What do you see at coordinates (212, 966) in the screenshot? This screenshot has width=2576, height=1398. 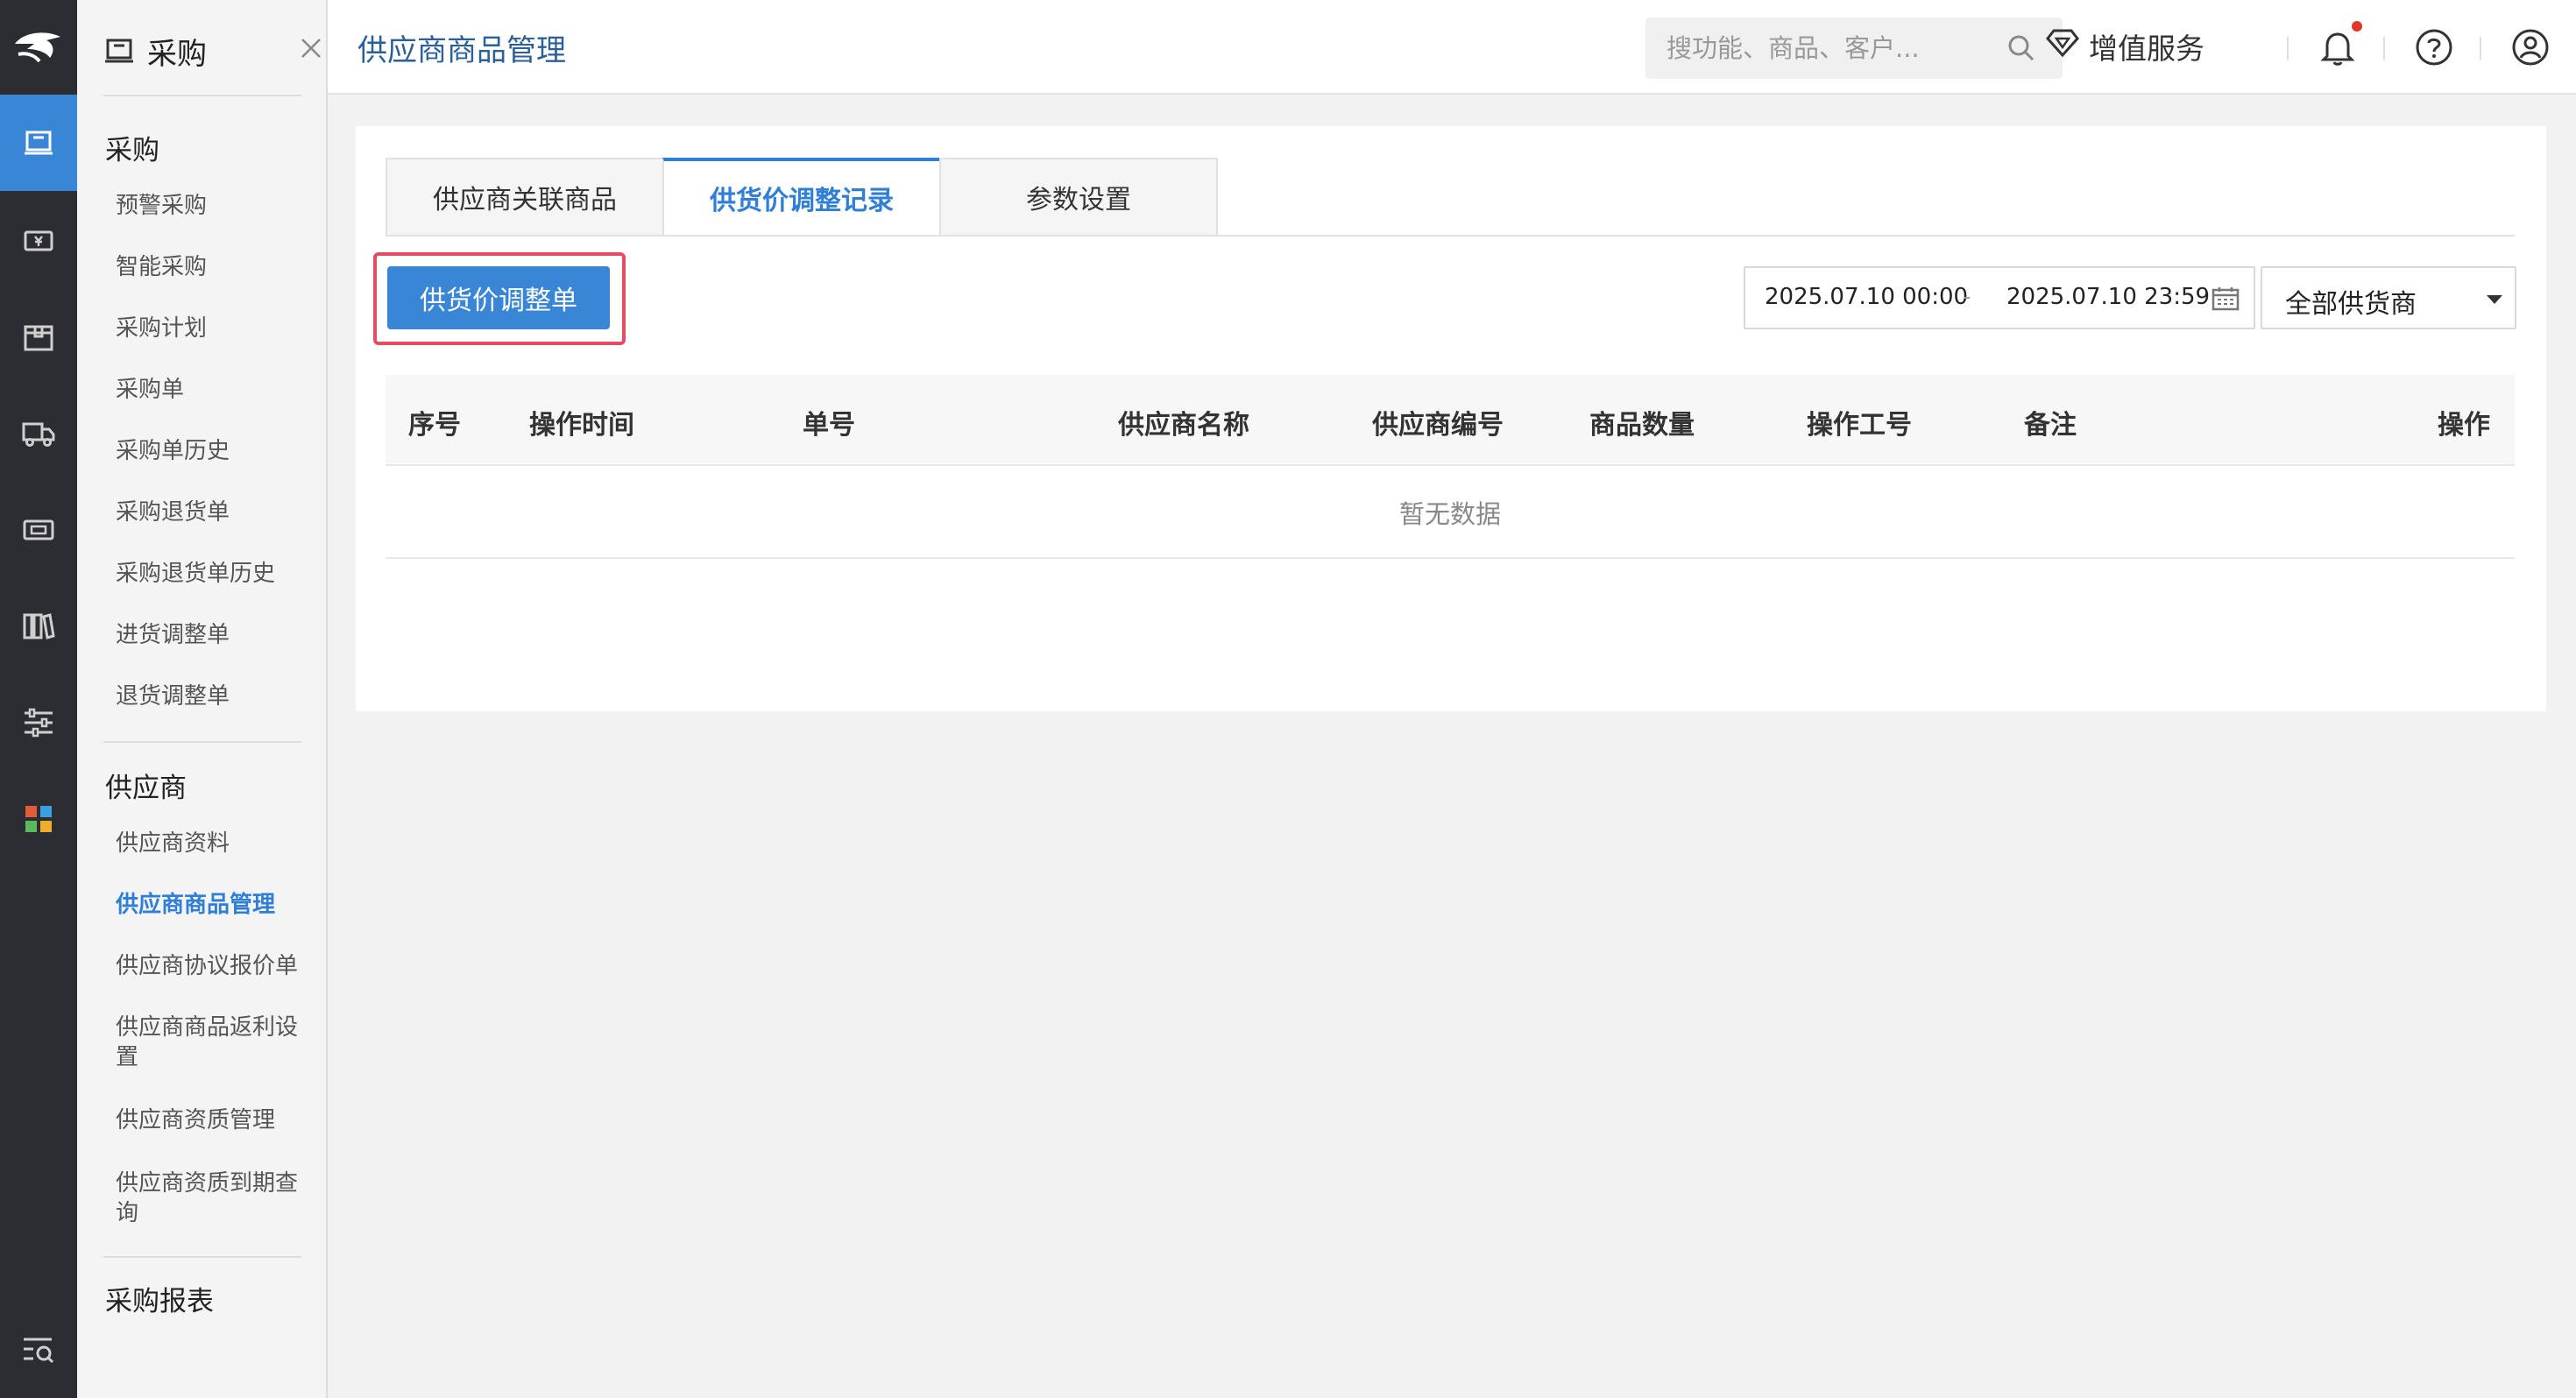 I see `menu-item-supplier-agreement-quote: 供应商协议报价单` at bounding box center [212, 966].